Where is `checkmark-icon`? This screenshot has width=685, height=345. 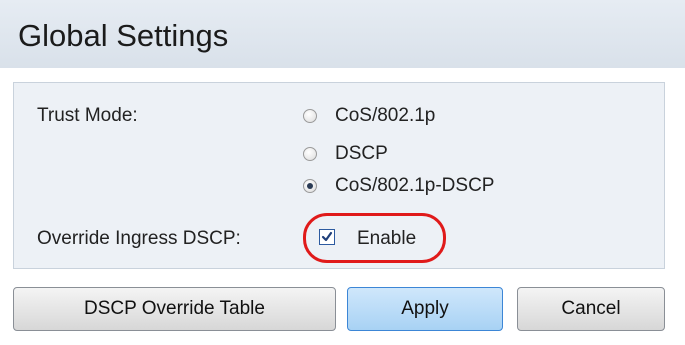
checkmark-icon is located at coordinates (327, 236).